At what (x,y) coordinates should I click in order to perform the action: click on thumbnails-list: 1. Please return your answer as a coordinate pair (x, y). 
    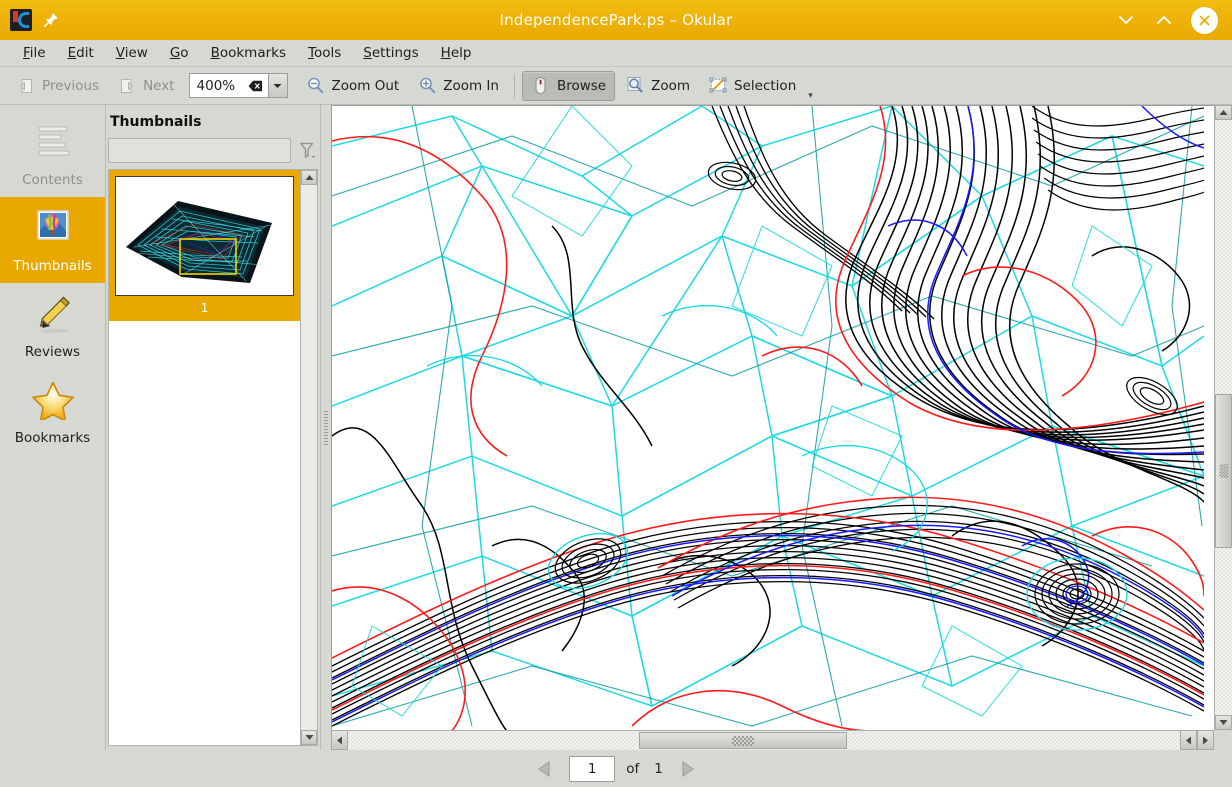
    Looking at the image, I should click on (213, 457).